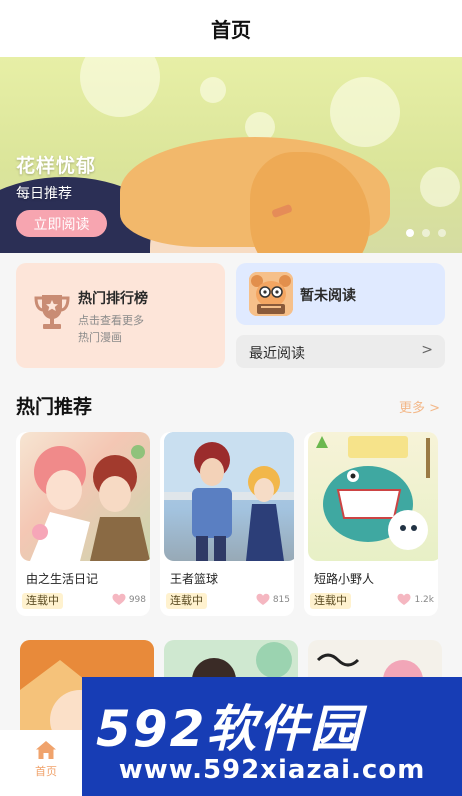 The image size is (462, 796). I want to click on recent-reading-label: 最近阅读, so click(277, 354).